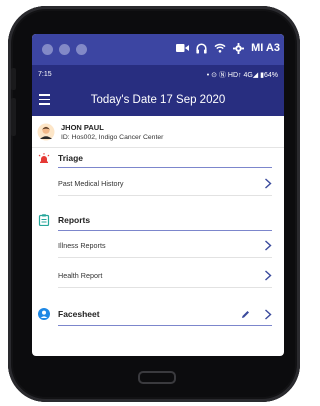  I want to click on triage-label: Triage, so click(71, 158).